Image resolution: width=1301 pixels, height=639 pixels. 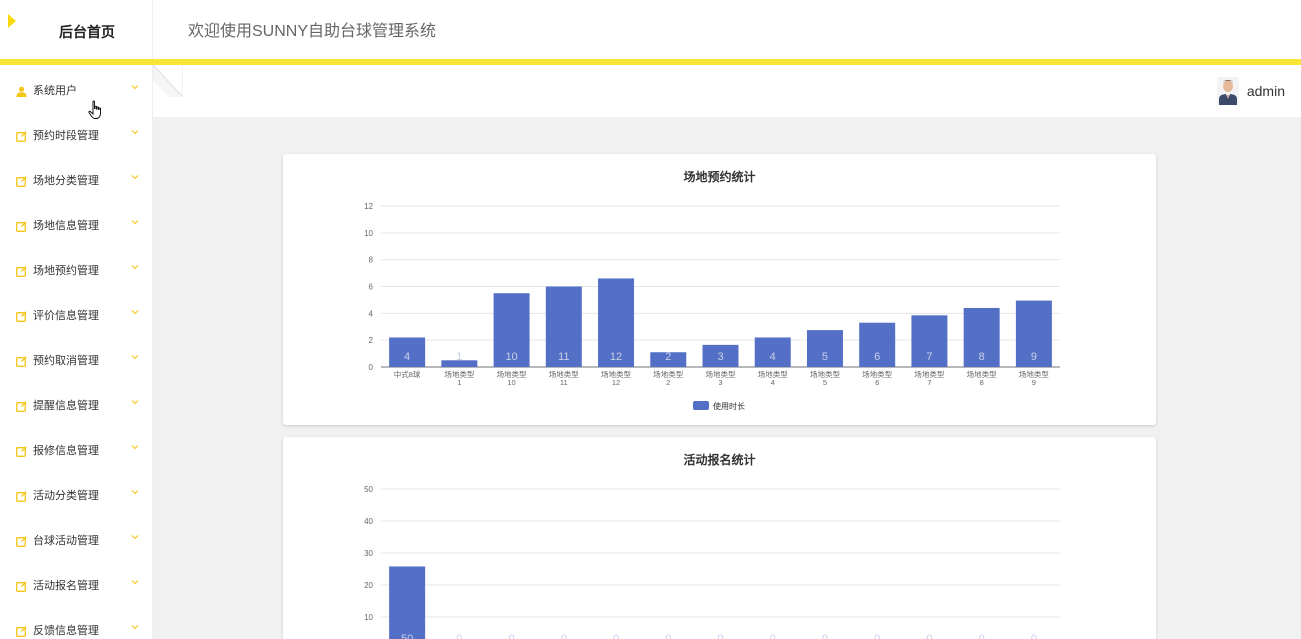 What do you see at coordinates (459, 357) in the screenshot?
I see `data-label: 1` at bounding box center [459, 357].